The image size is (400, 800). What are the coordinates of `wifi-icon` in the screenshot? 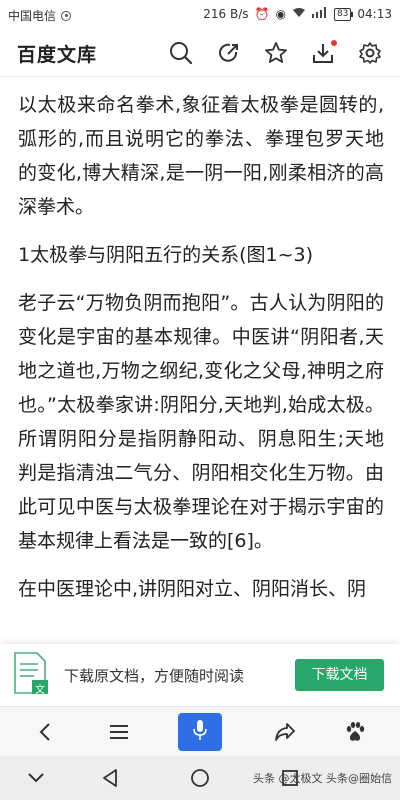 It's located at (299, 14).